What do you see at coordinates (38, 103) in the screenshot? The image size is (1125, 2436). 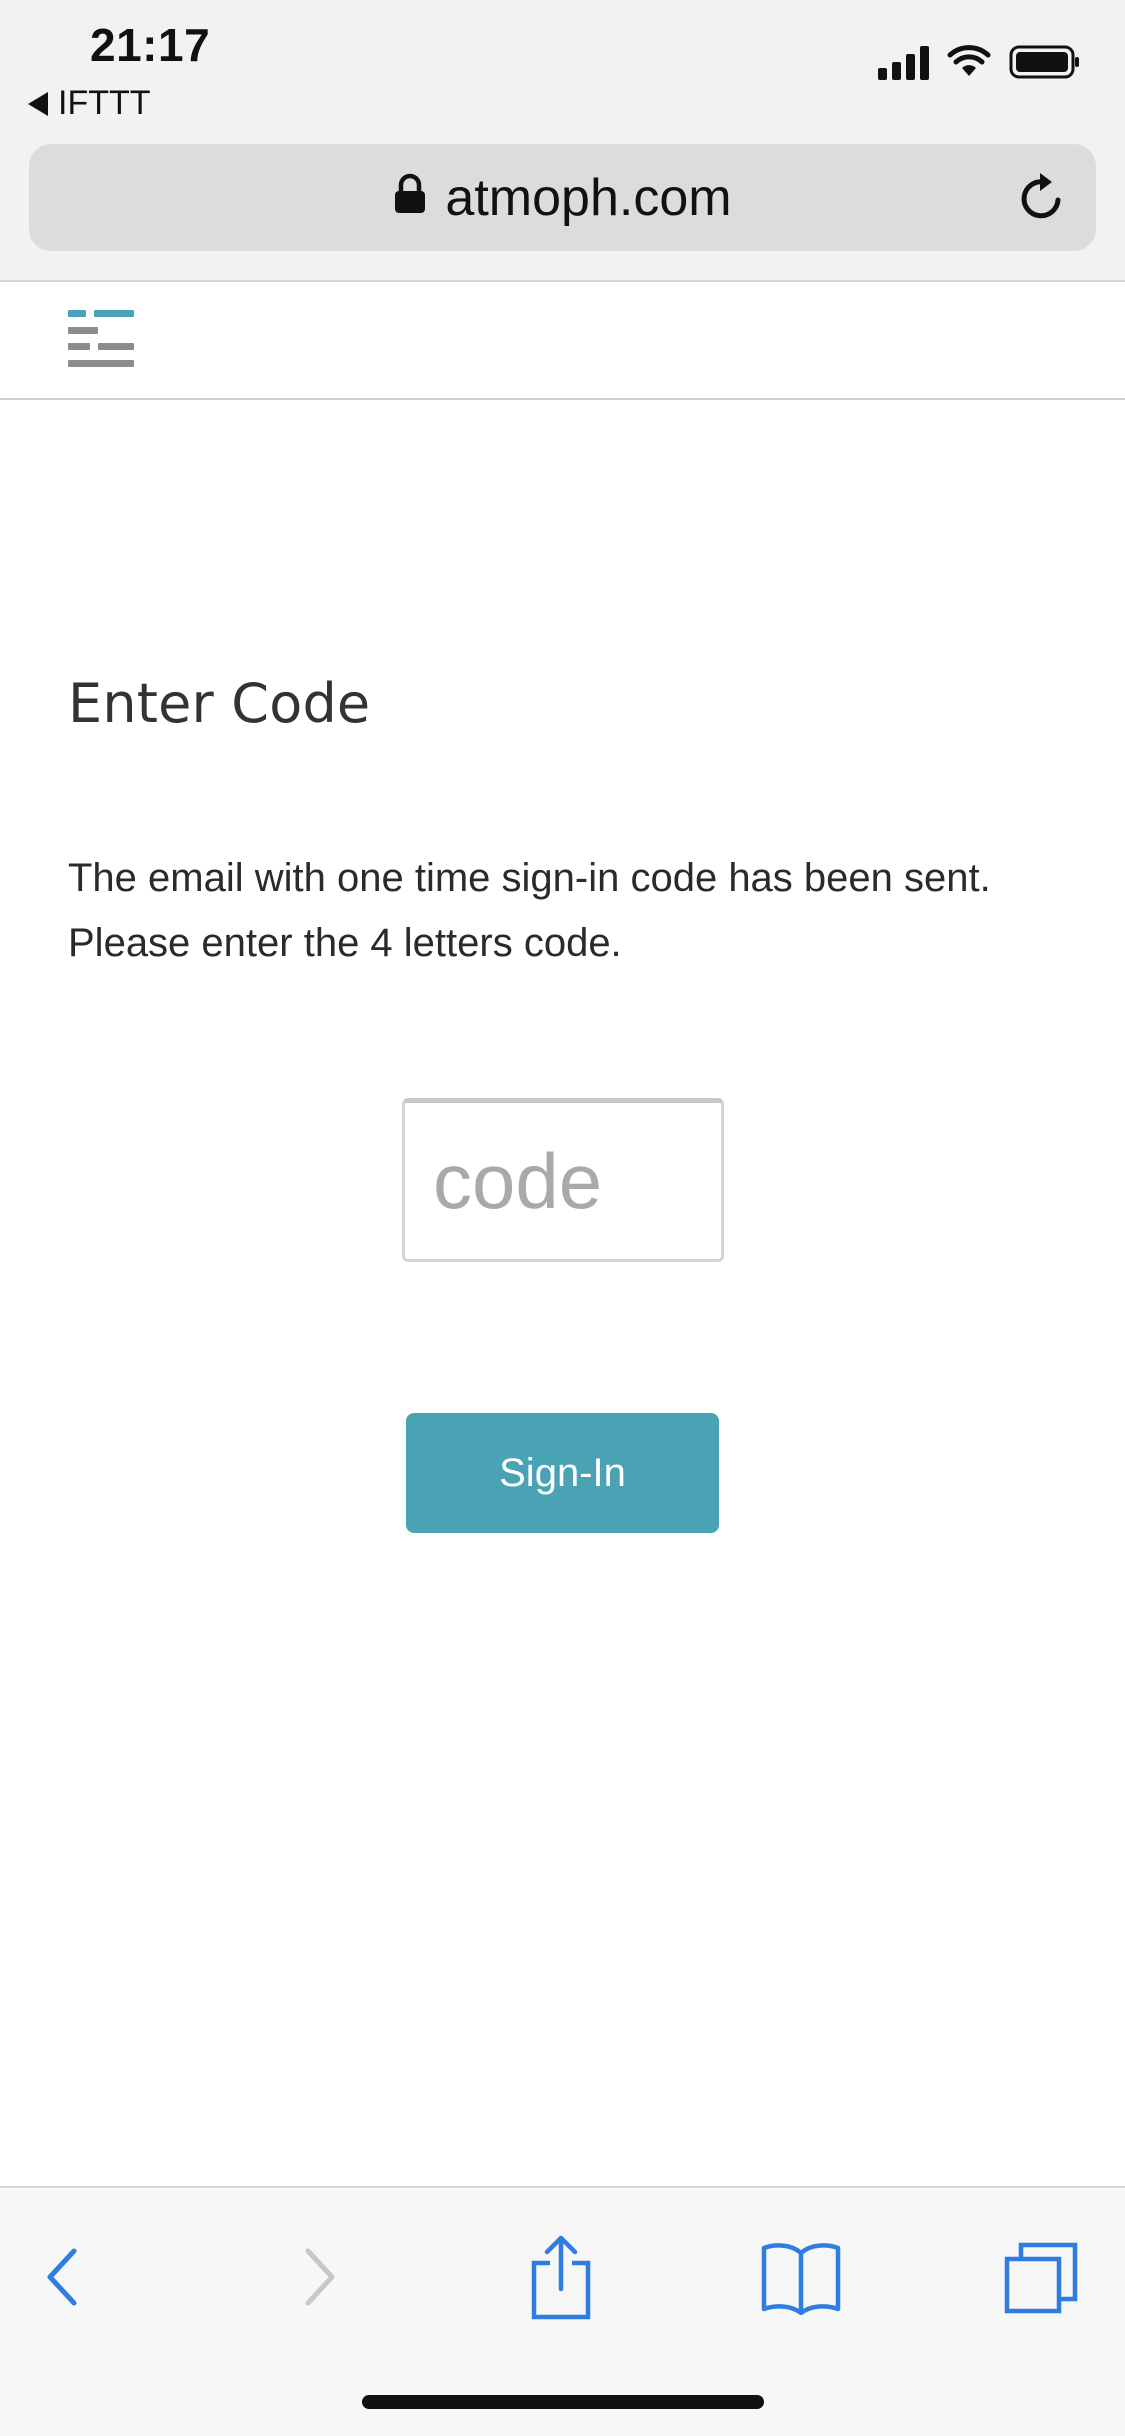 I see `back-triangle-icon` at bounding box center [38, 103].